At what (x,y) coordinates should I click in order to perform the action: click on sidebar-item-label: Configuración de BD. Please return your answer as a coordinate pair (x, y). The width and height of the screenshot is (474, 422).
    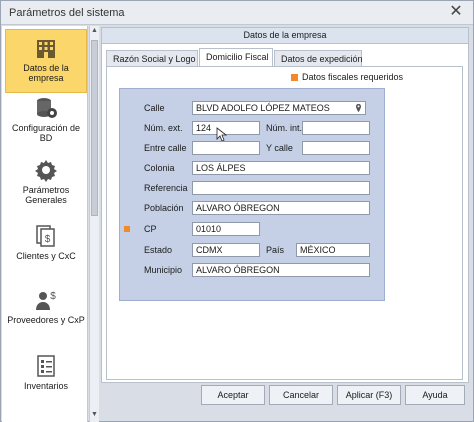
    Looking at the image, I should click on (46, 133).